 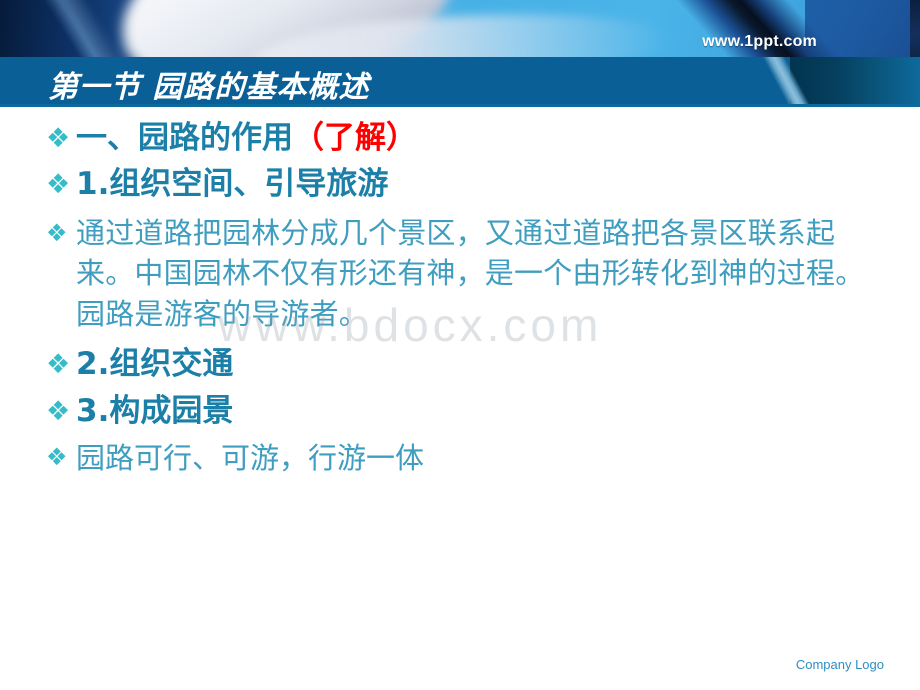 I want to click on bullet-text-closing-line: 园路可行、可游，行游一体, so click(x=250, y=457).